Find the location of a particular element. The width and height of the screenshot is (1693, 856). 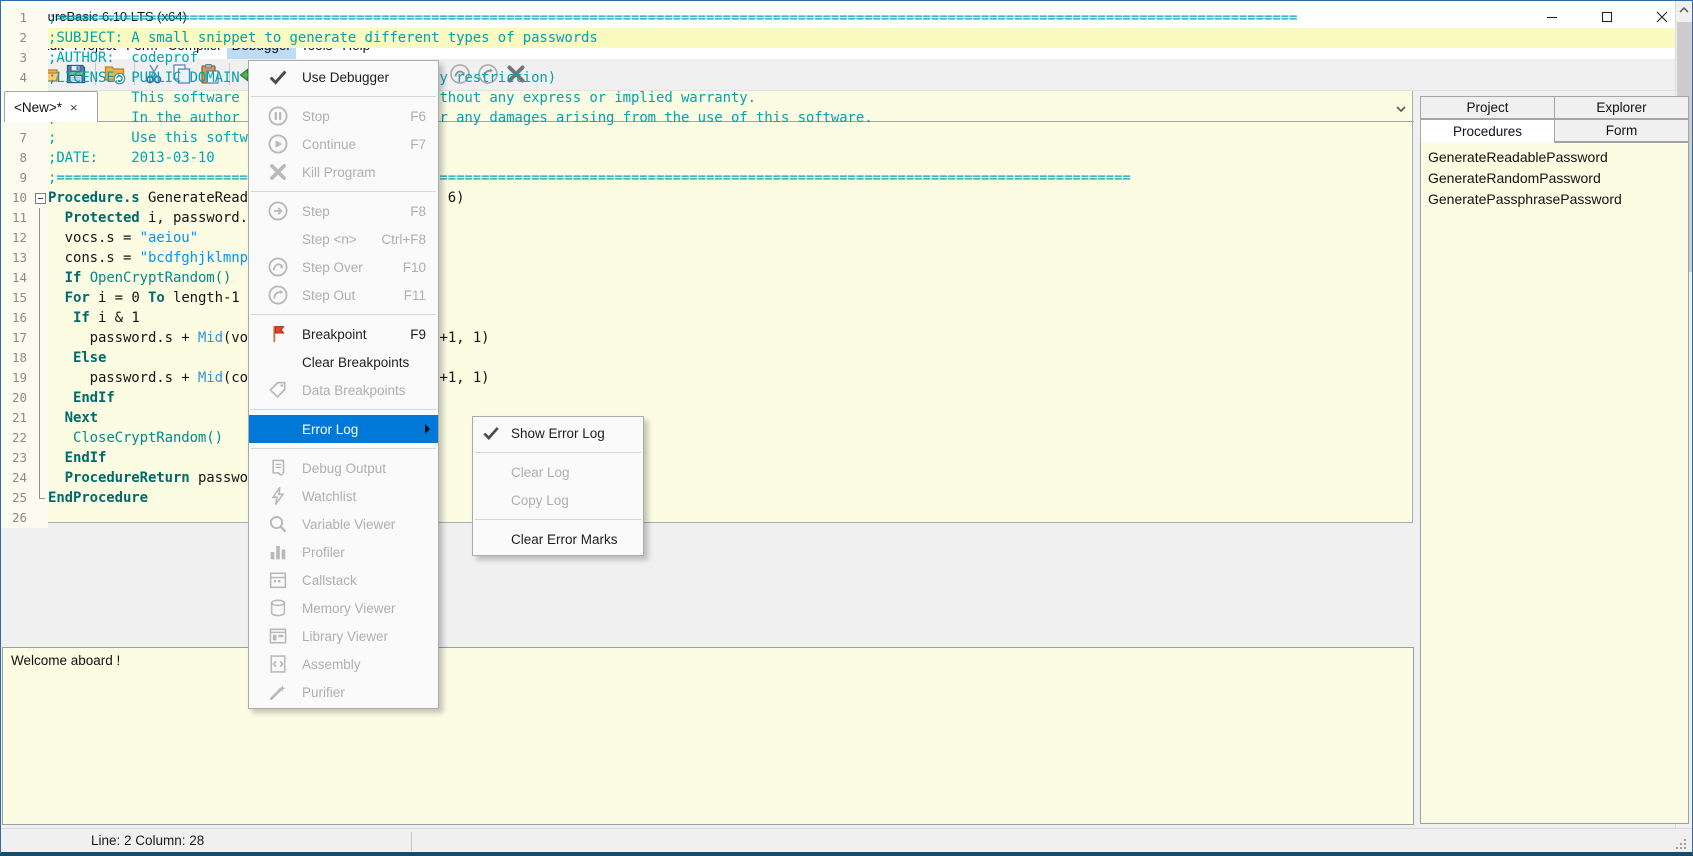

line-number: 20 is located at coordinates (16, 398).